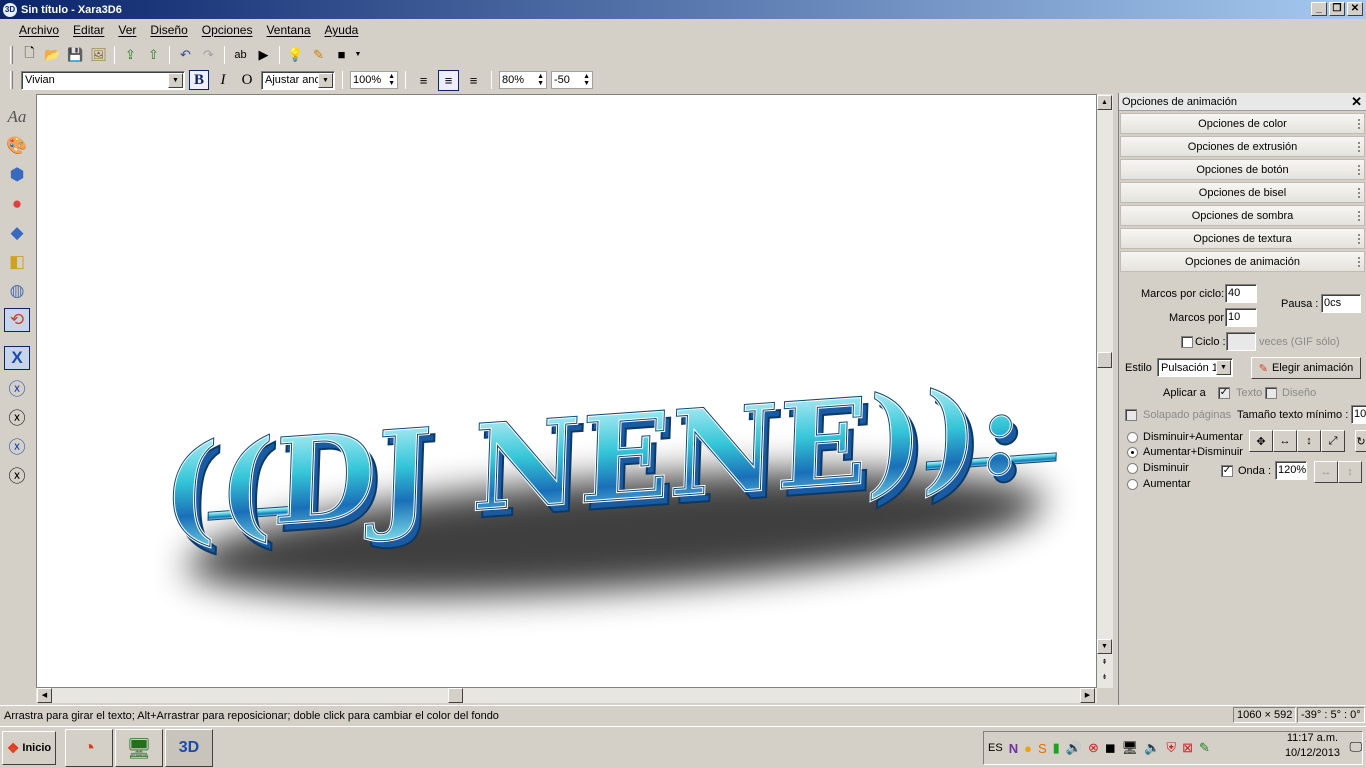 The width and height of the screenshot is (1366, 768). I want to click on text-options-icon: Aa, so click(17, 117).